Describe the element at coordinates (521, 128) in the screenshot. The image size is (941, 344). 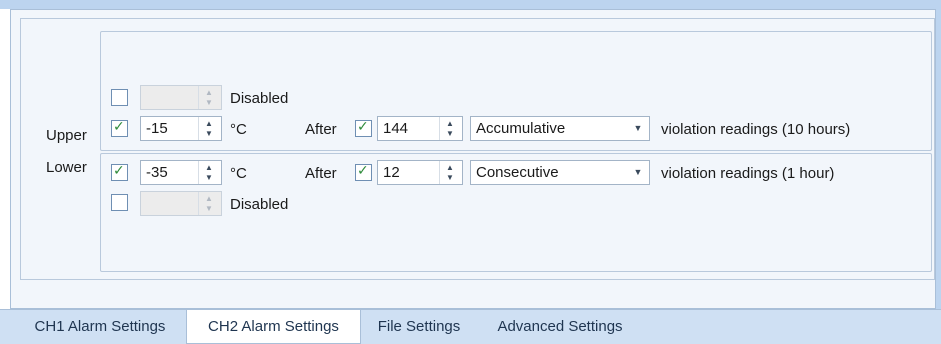
I see `upper-mode-value: Accumulative` at that location.